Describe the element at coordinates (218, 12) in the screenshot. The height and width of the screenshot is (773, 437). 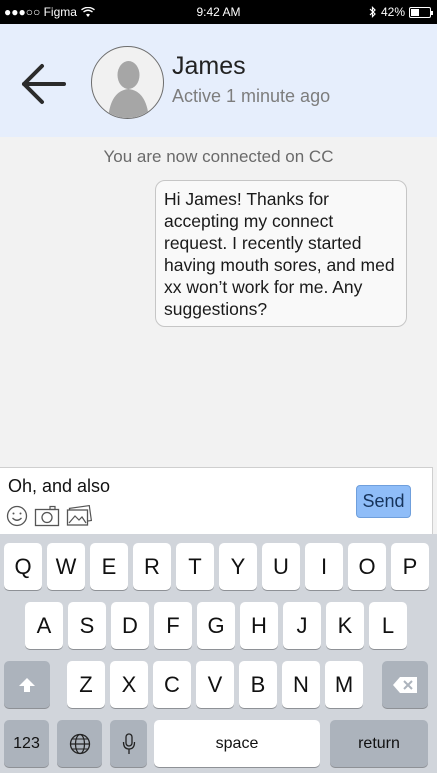
I see `status-bar: ●●●○○ Figma 9:42 AM 42%` at that location.